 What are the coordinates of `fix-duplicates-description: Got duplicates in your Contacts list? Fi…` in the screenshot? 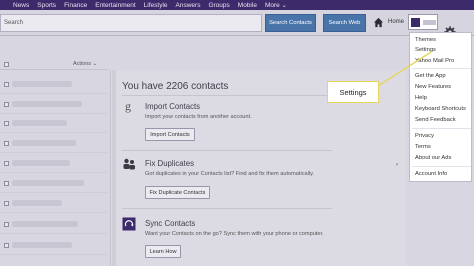 It's located at (230, 174).